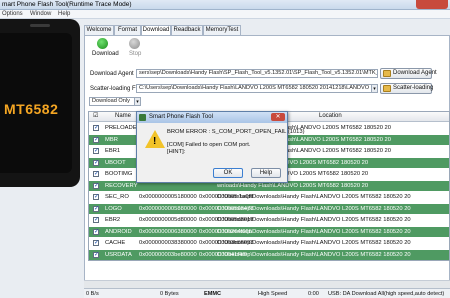 This screenshot has height=298, width=450. I want to click on menu-options: Options, so click(12, 14).